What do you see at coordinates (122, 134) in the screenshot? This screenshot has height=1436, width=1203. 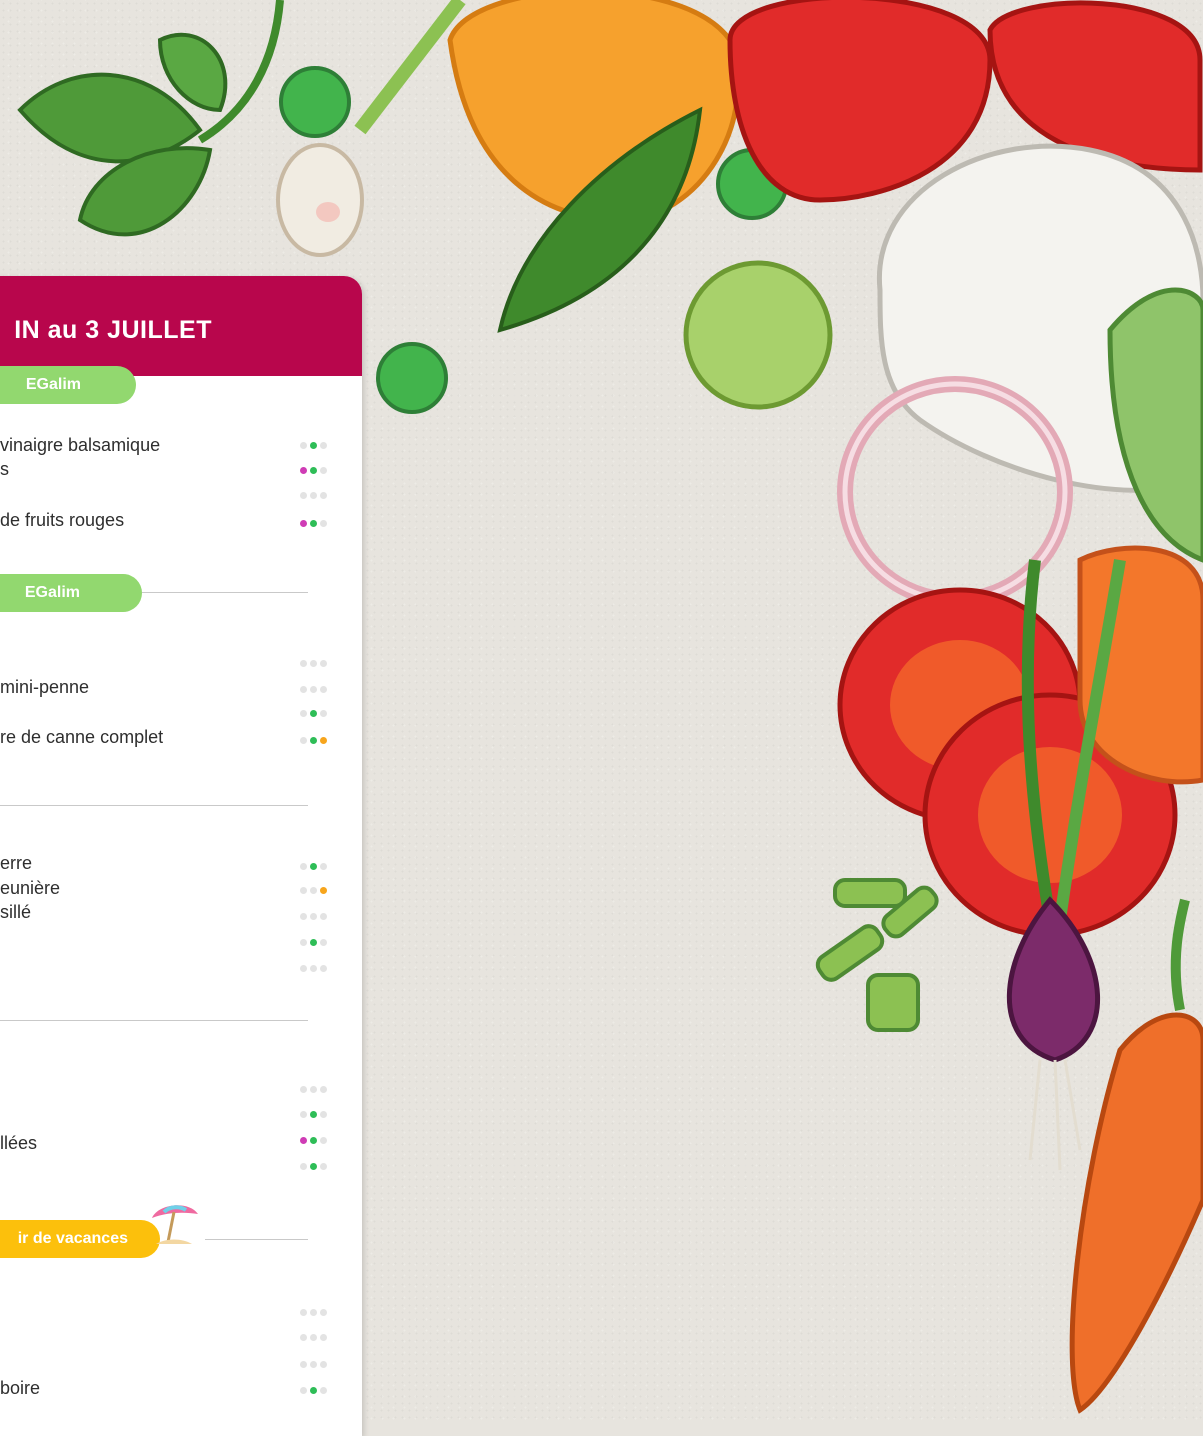 I see `parsley-leaf-icon` at bounding box center [122, 134].